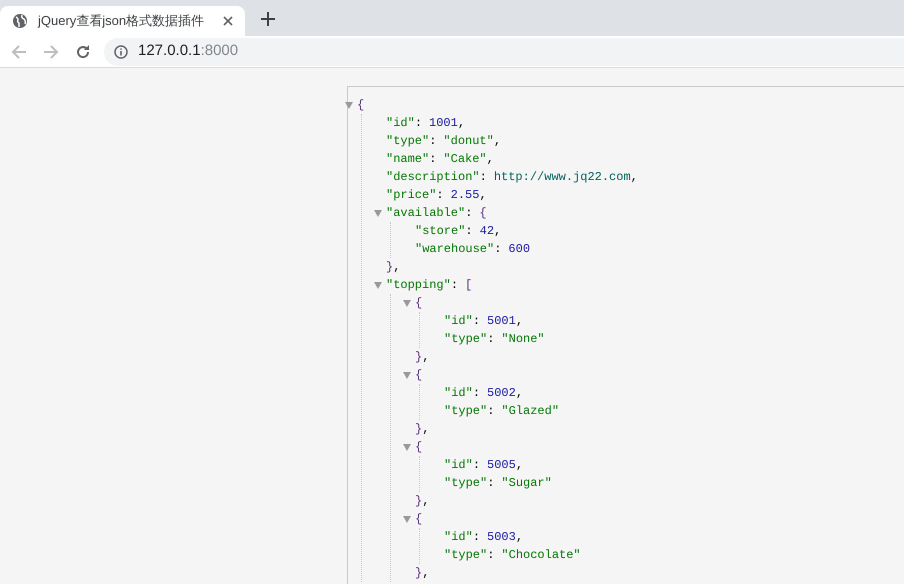 The height and width of the screenshot is (584, 904). Describe the element at coordinates (504, 52) in the screenshot. I see `address-bar: 127.0.0.1:8000` at that location.